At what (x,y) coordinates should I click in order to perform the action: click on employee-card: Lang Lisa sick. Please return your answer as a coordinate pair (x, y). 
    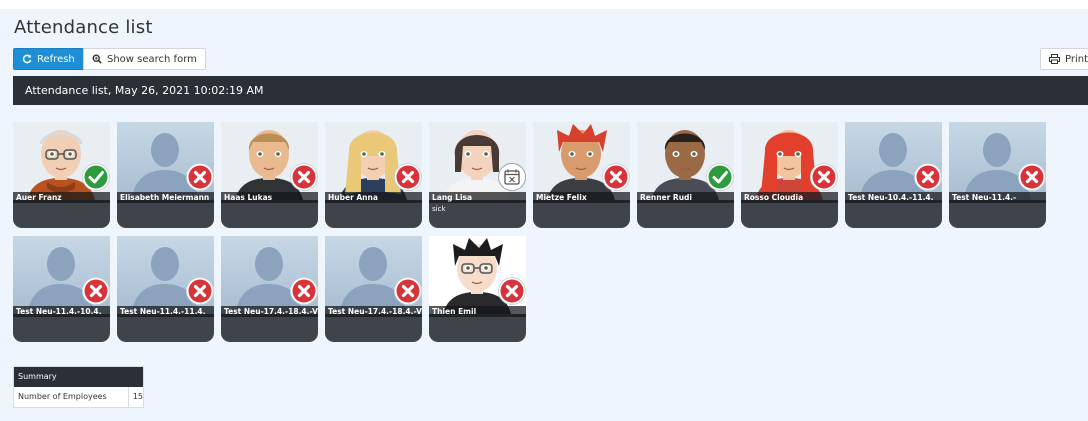
    Looking at the image, I should click on (477, 175).